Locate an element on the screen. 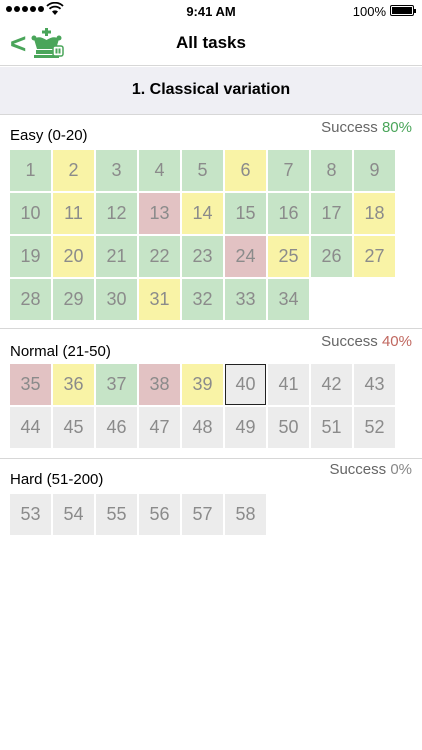 The width and height of the screenshot is (422, 750). task-tile: 51 is located at coordinates (331, 427).